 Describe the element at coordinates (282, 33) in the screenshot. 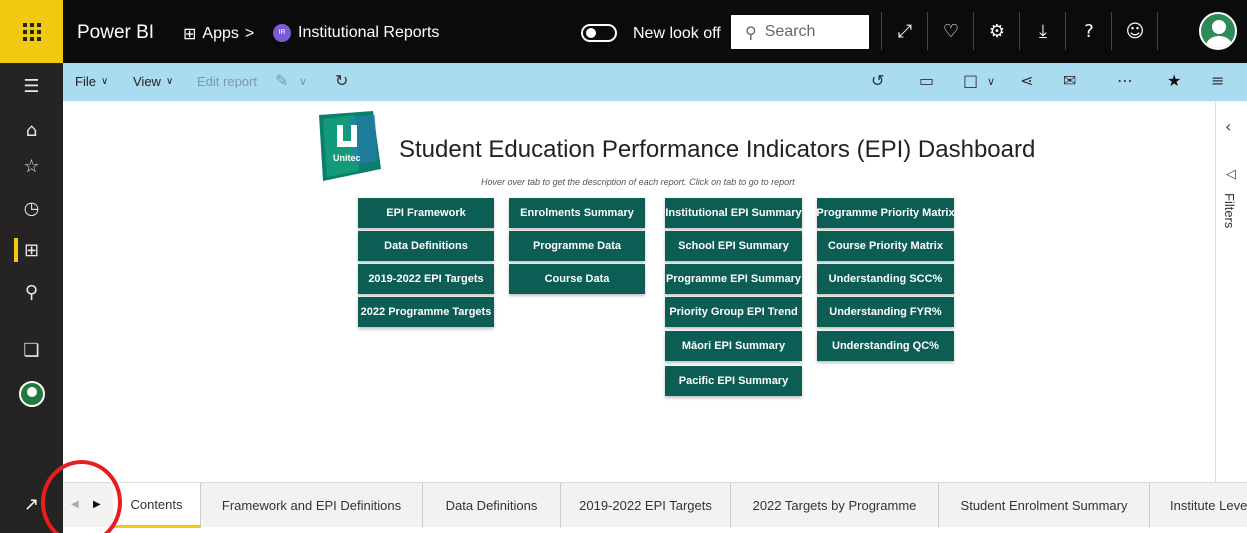

I see `report-badge: IR` at that location.